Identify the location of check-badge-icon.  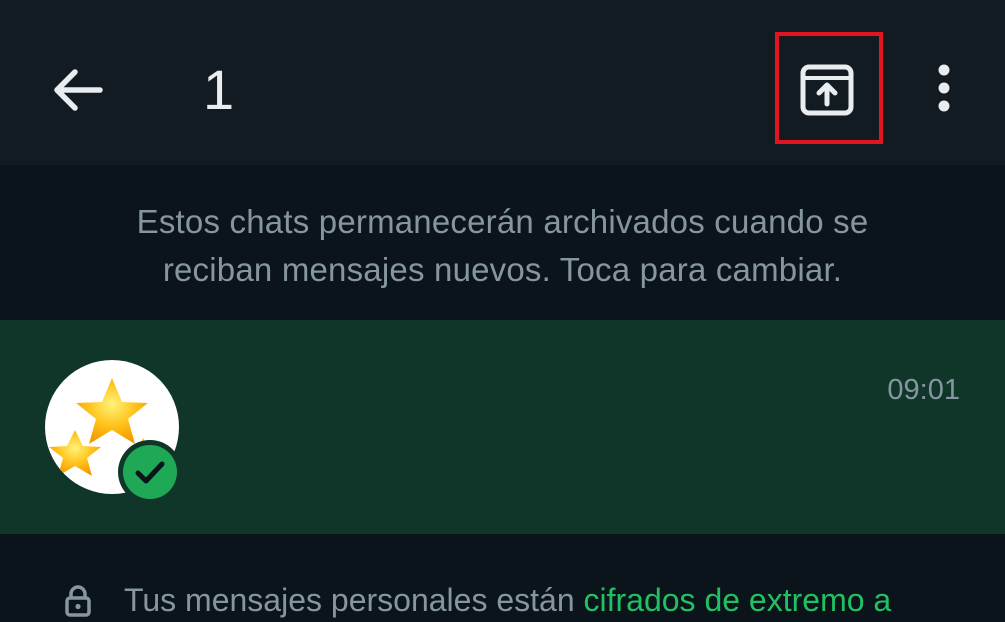
(150, 472).